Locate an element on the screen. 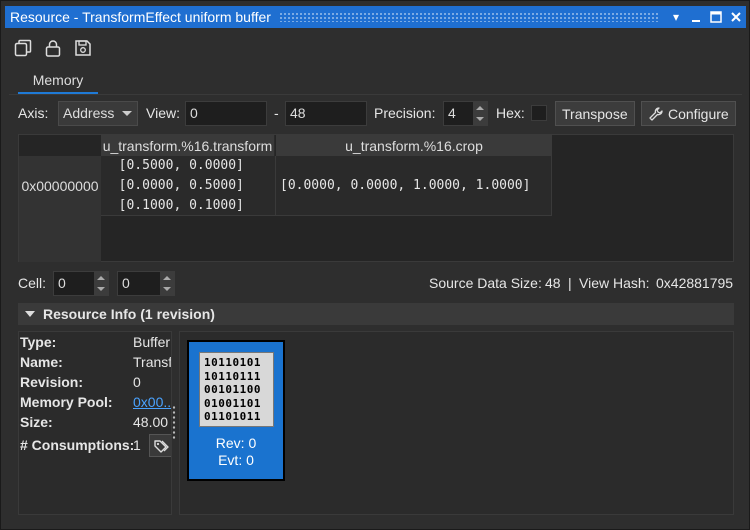  binary-line: 10110111 is located at coordinates (232, 376).